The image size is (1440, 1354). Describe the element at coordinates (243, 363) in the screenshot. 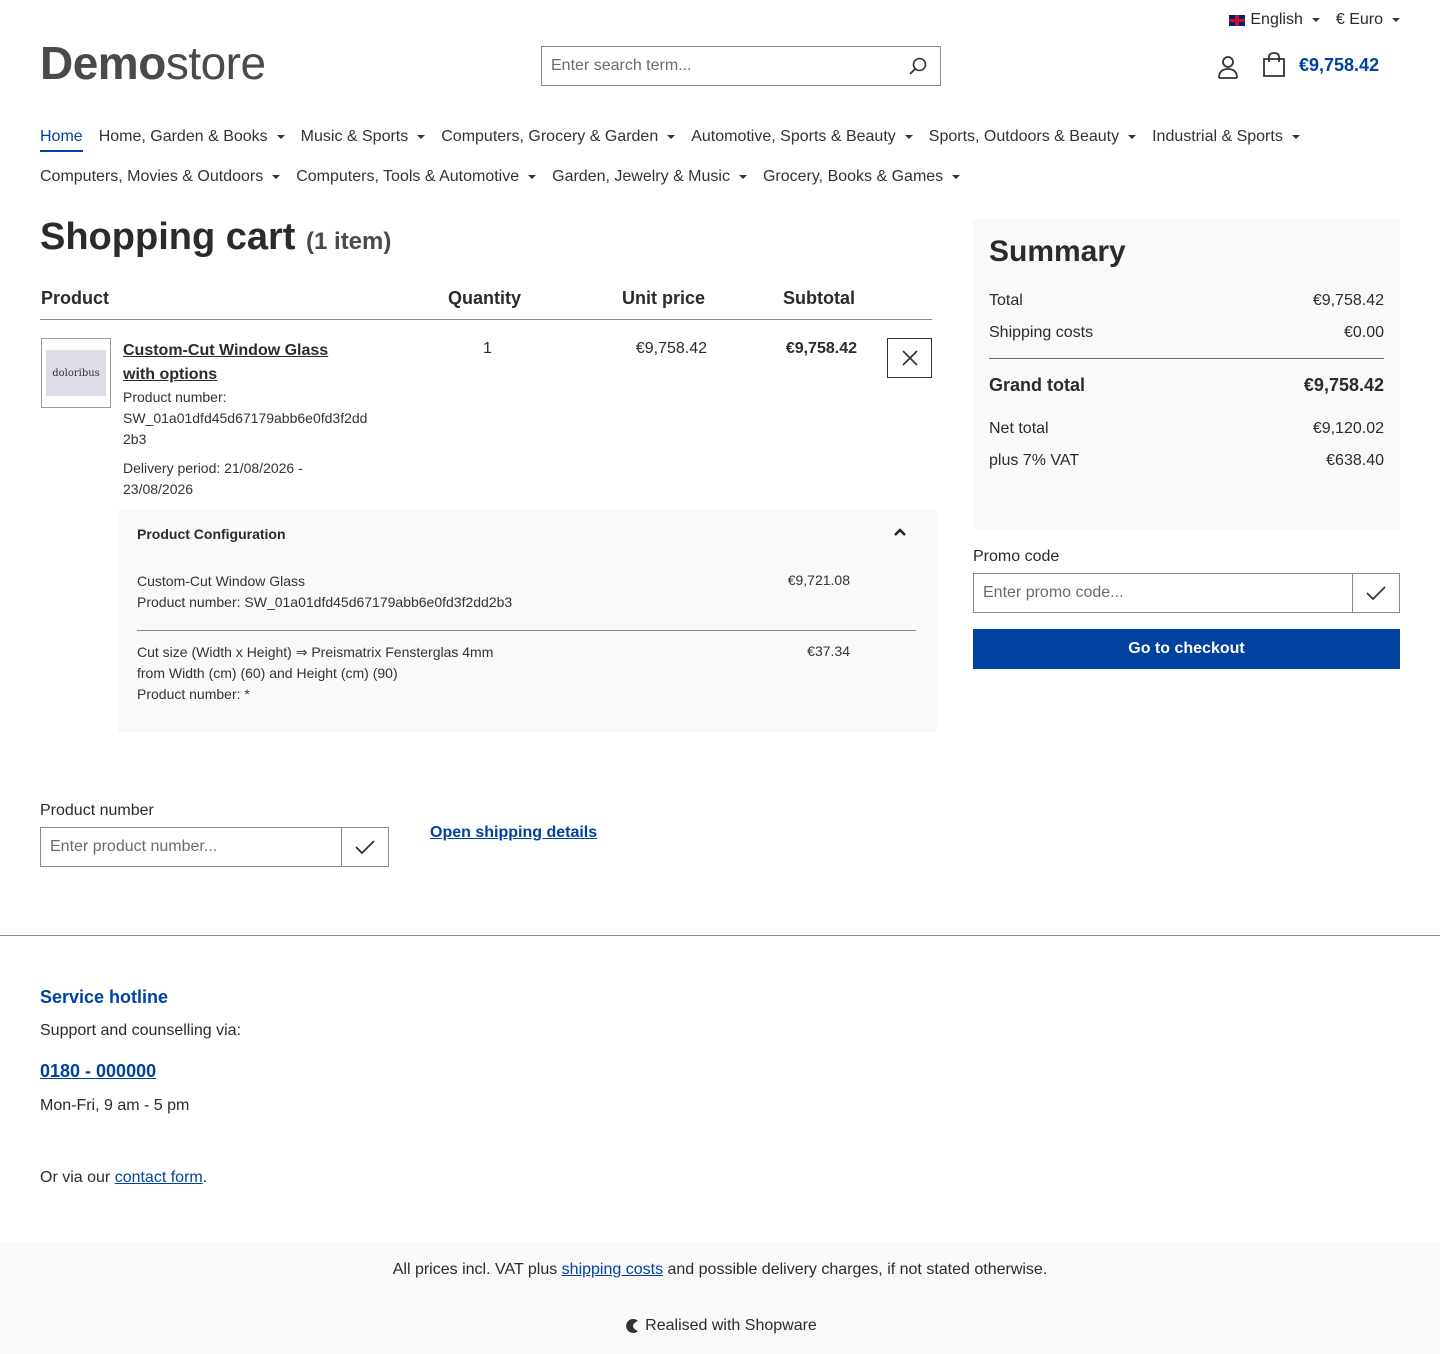

I see `product-name-link: Custom-Cut Window Glass with options` at that location.